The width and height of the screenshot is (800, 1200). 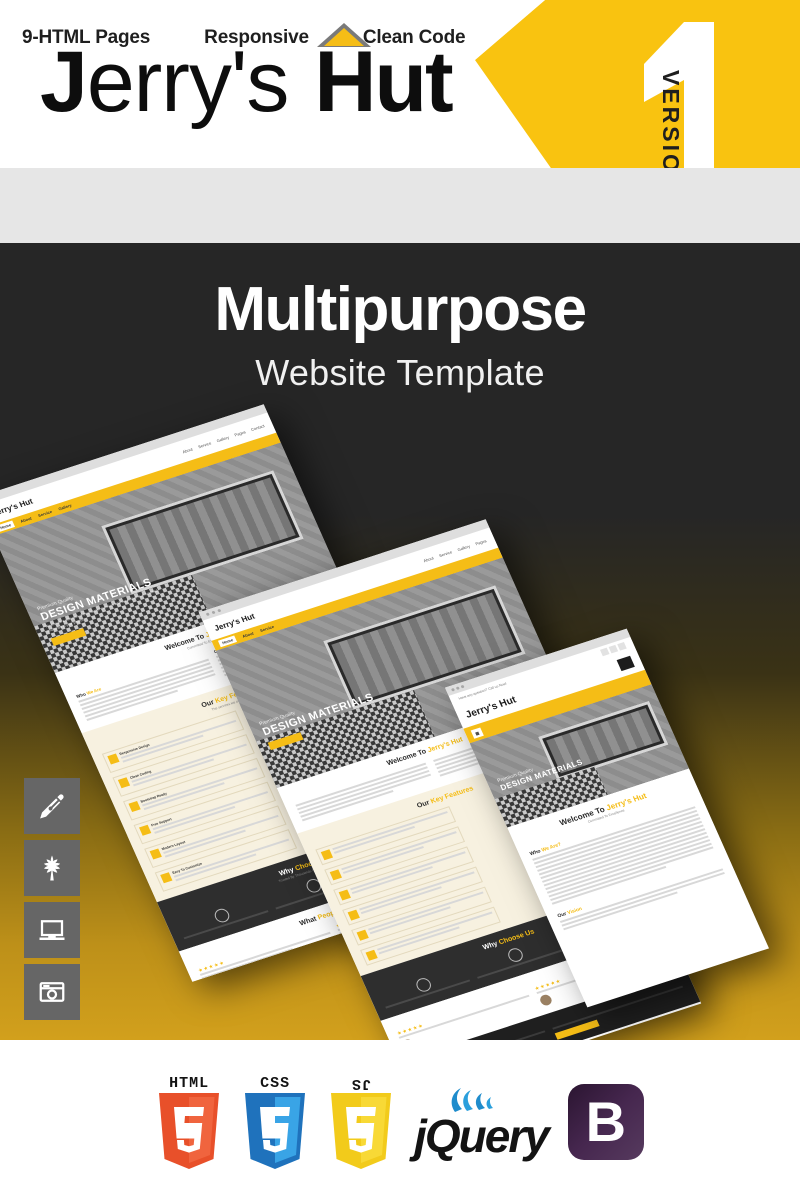 I want to click on mockup-footer-button, so click(x=577, y=1029).